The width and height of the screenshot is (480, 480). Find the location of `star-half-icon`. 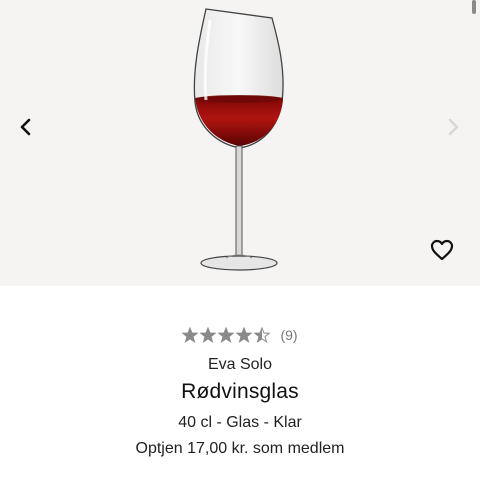

star-half-icon is located at coordinates (262, 335).